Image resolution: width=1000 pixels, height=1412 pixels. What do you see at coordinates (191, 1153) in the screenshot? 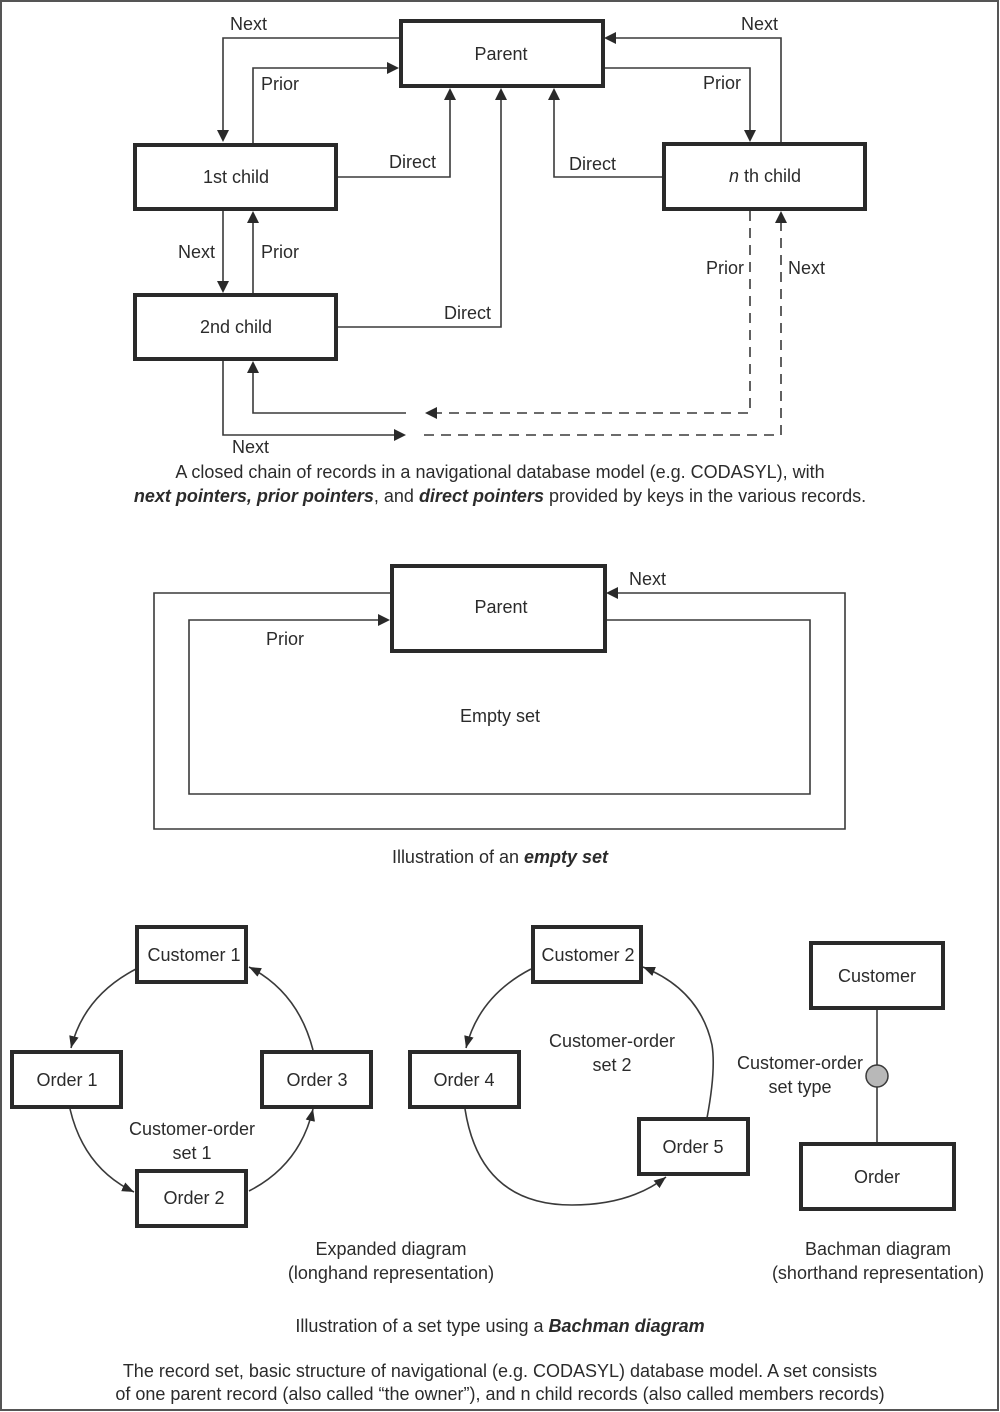
I see `set1-label-line2: set 1` at bounding box center [191, 1153].